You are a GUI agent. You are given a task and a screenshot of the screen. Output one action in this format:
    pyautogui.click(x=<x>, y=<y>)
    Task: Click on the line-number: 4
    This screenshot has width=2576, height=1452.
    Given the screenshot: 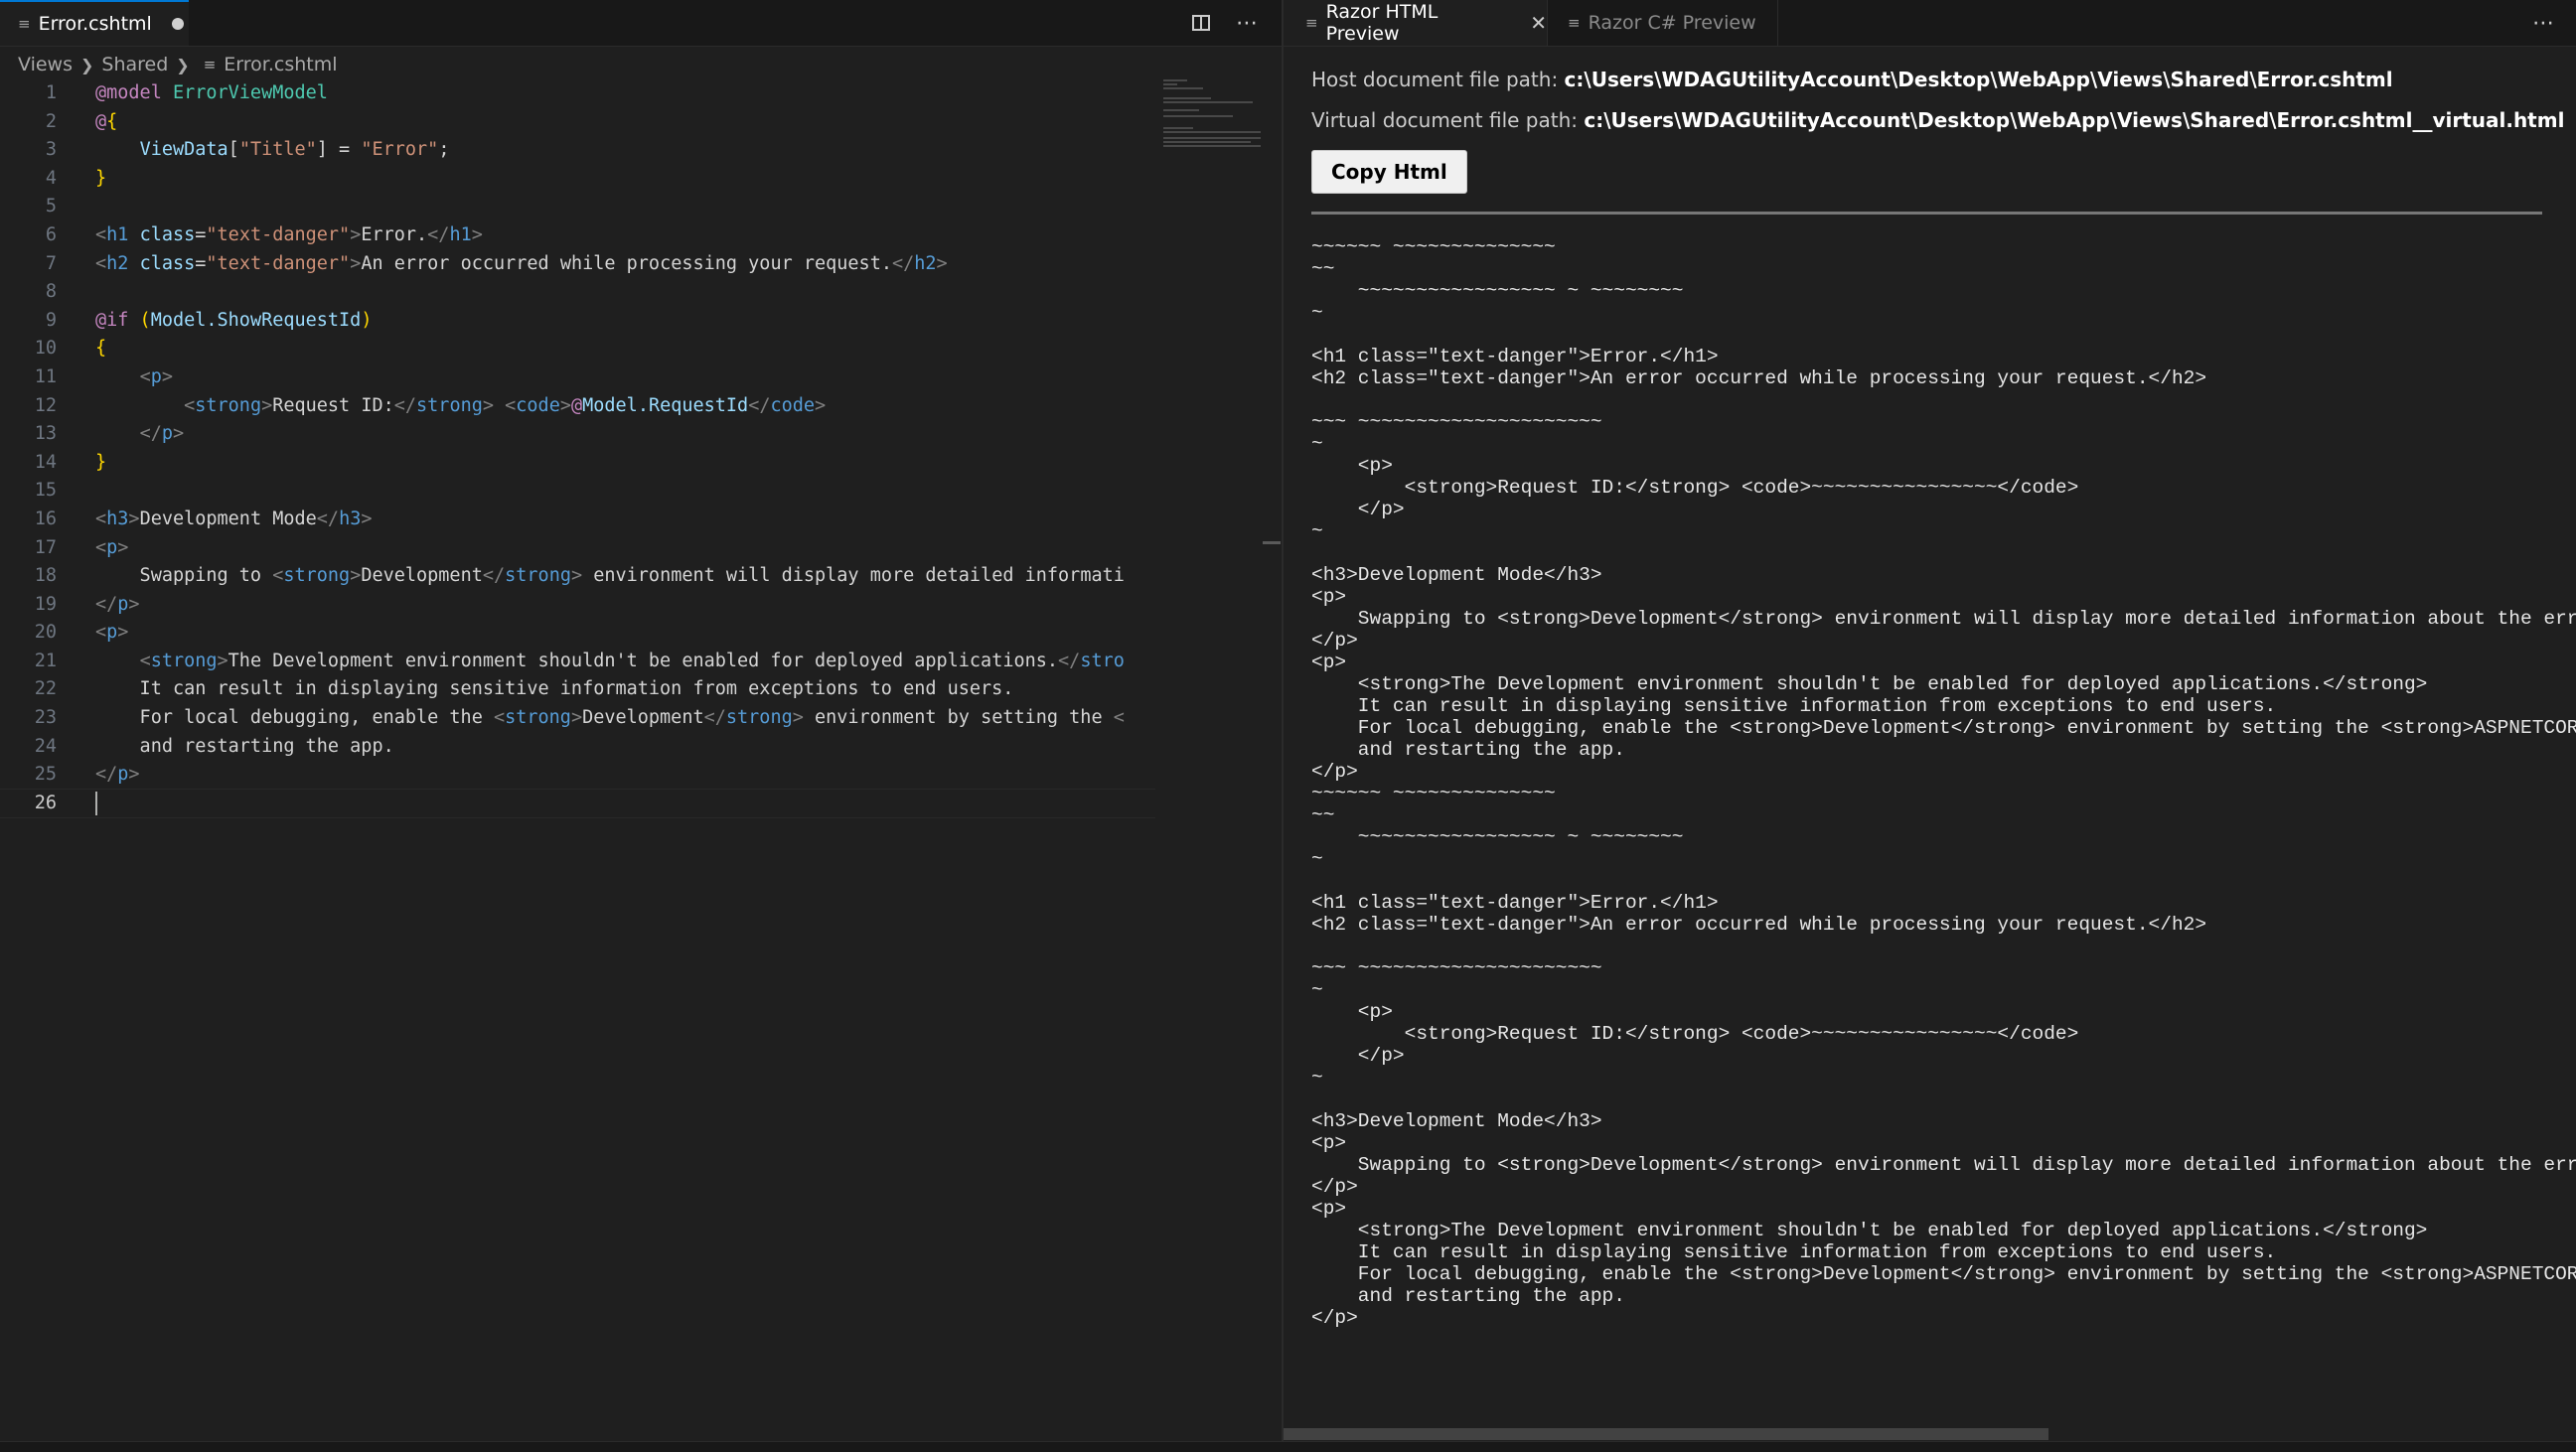 What is the action you would take?
    pyautogui.click(x=51, y=178)
    